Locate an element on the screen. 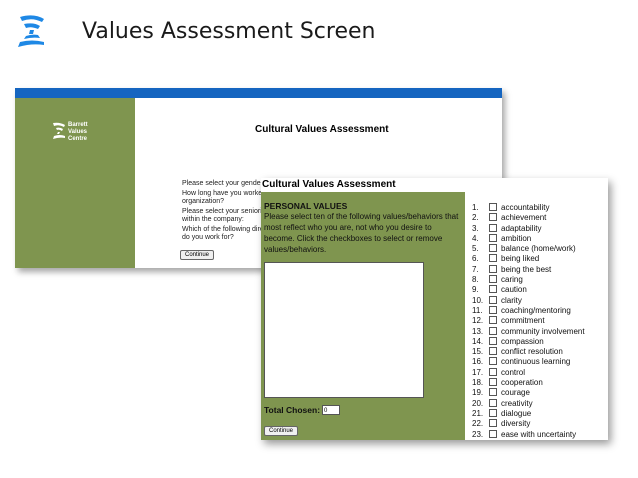 This screenshot has height=478, width=638. value-item: 17. control is located at coordinates (540, 372).